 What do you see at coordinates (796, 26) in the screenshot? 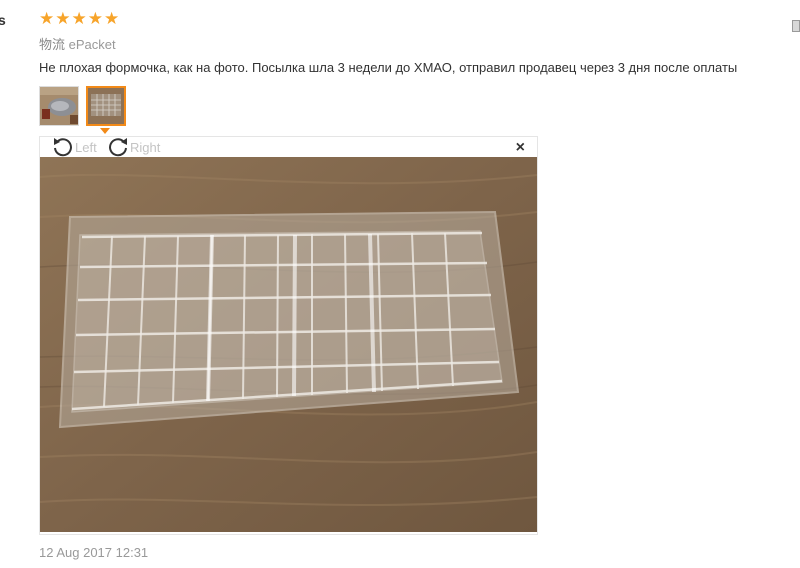
I see `scrollbar-handle` at bounding box center [796, 26].